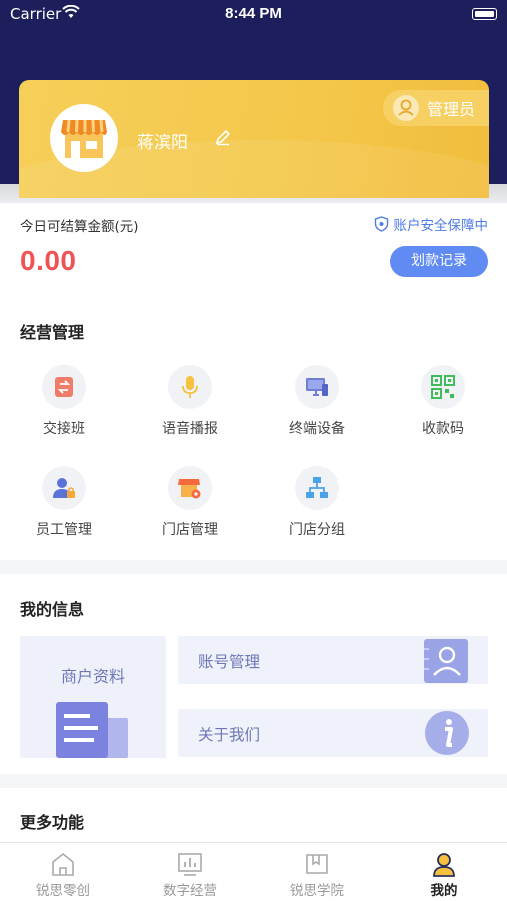  I want to click on transfer-records-button: 划款记录, so click(439, 261).